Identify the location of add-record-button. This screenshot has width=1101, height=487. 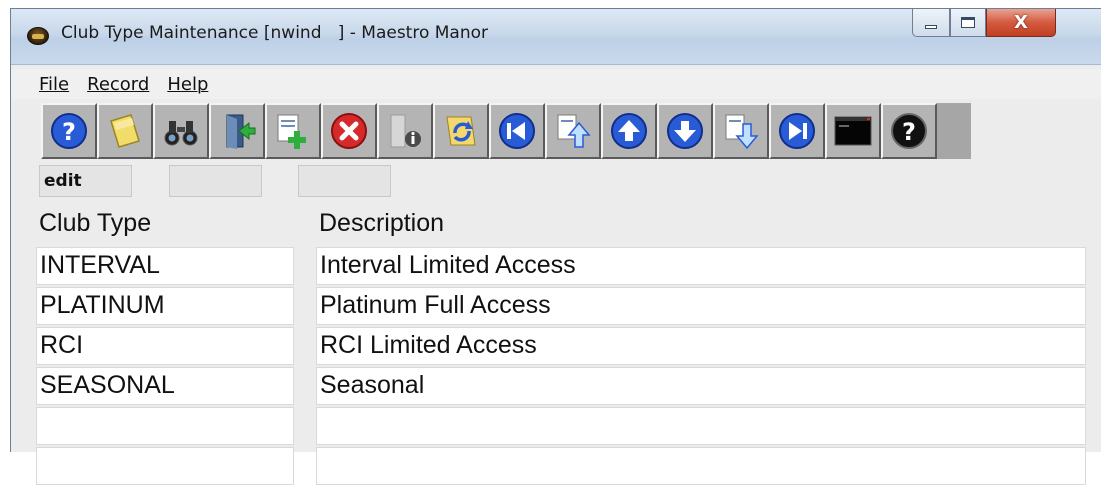
(293, 131).